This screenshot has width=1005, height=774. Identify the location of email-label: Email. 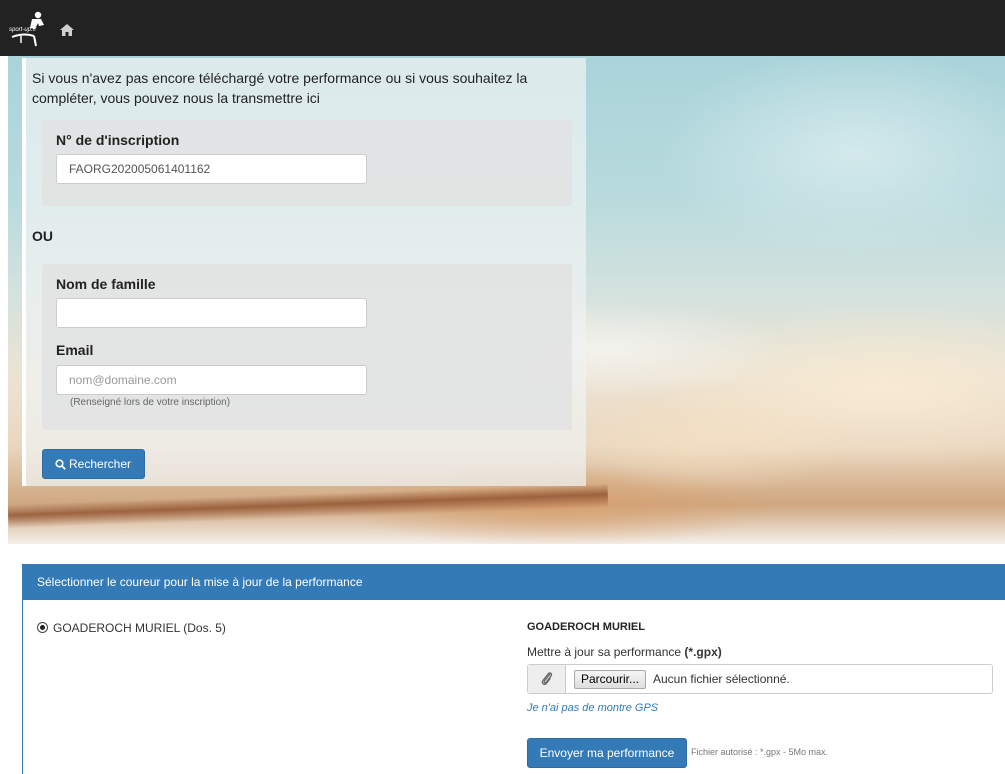
(75, 350).